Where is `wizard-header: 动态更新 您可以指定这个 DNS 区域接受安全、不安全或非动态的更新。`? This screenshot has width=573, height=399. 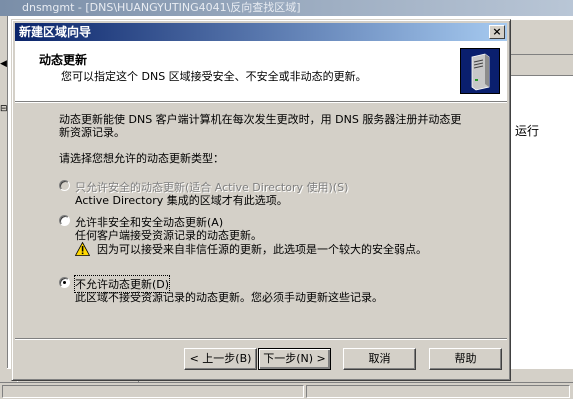 wizard-header: 动态更新 您可以指定这个 DNS 区域接受安全、不安全或非动态的更新。 is located at coordinates (261, 71).